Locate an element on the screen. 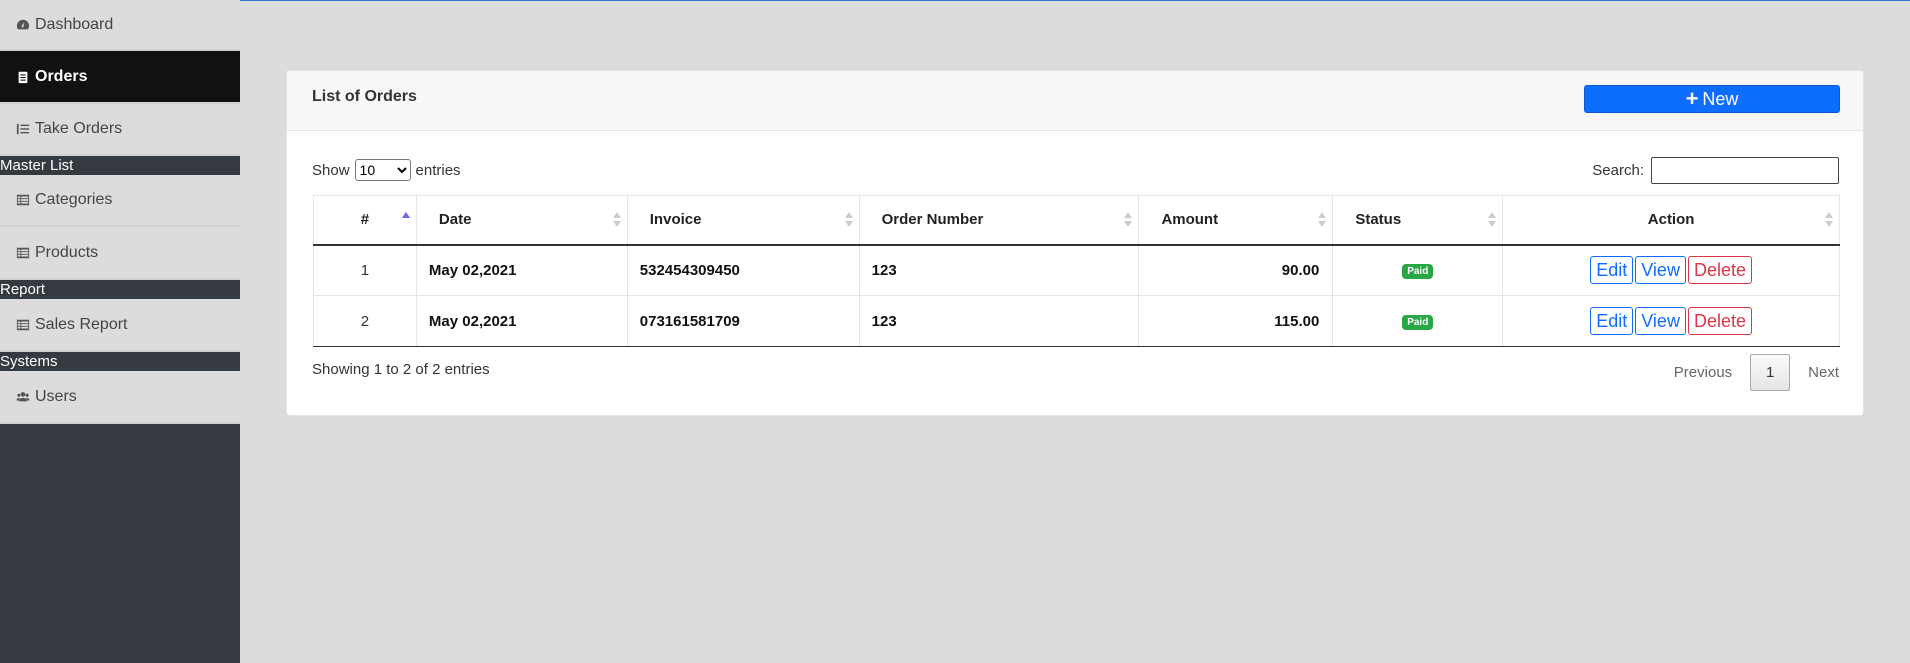  show-label: Show is located at coordinates (331, 170).